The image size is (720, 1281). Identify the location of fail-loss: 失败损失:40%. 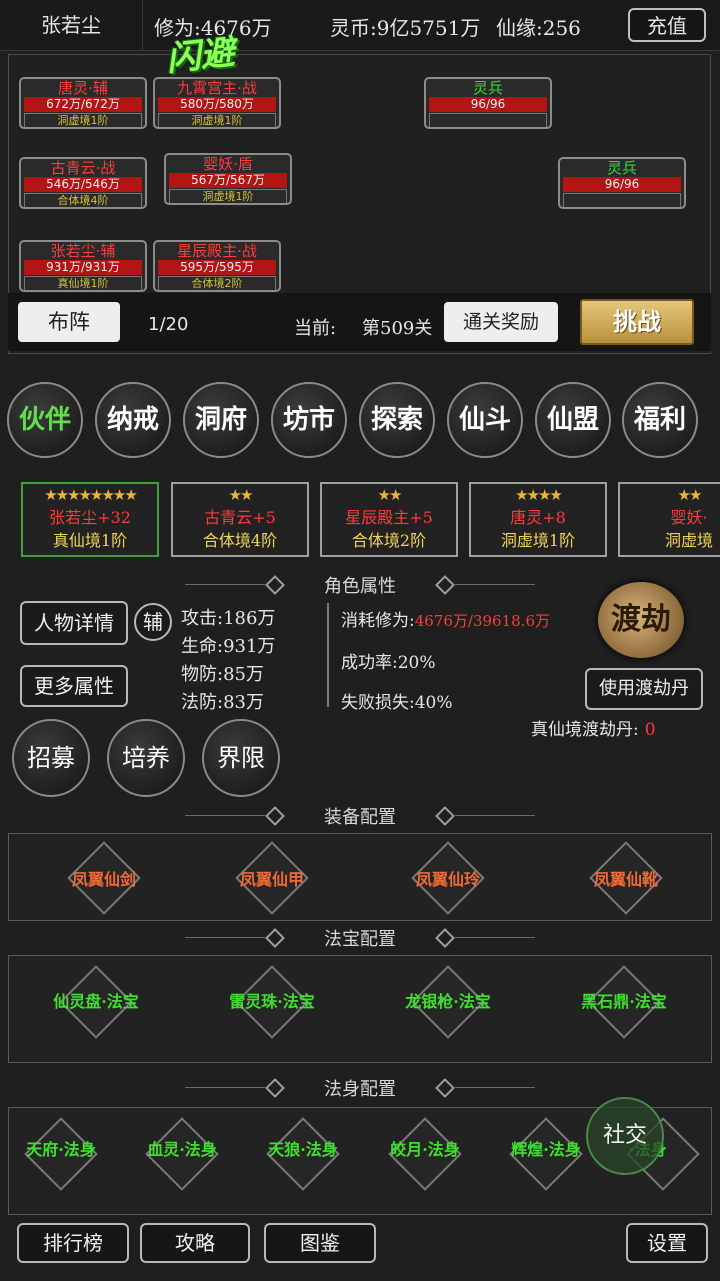
(397, 703).